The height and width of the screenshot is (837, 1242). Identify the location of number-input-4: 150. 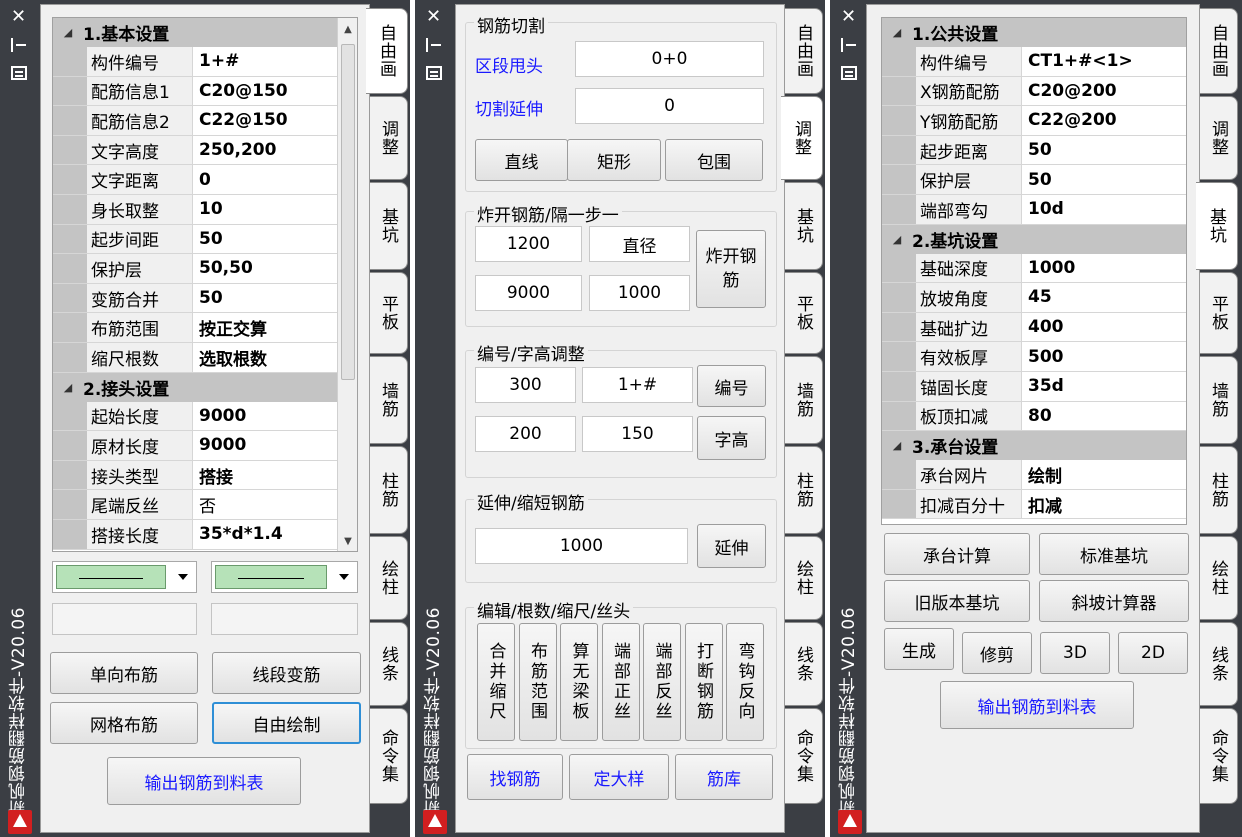
(637, 434).